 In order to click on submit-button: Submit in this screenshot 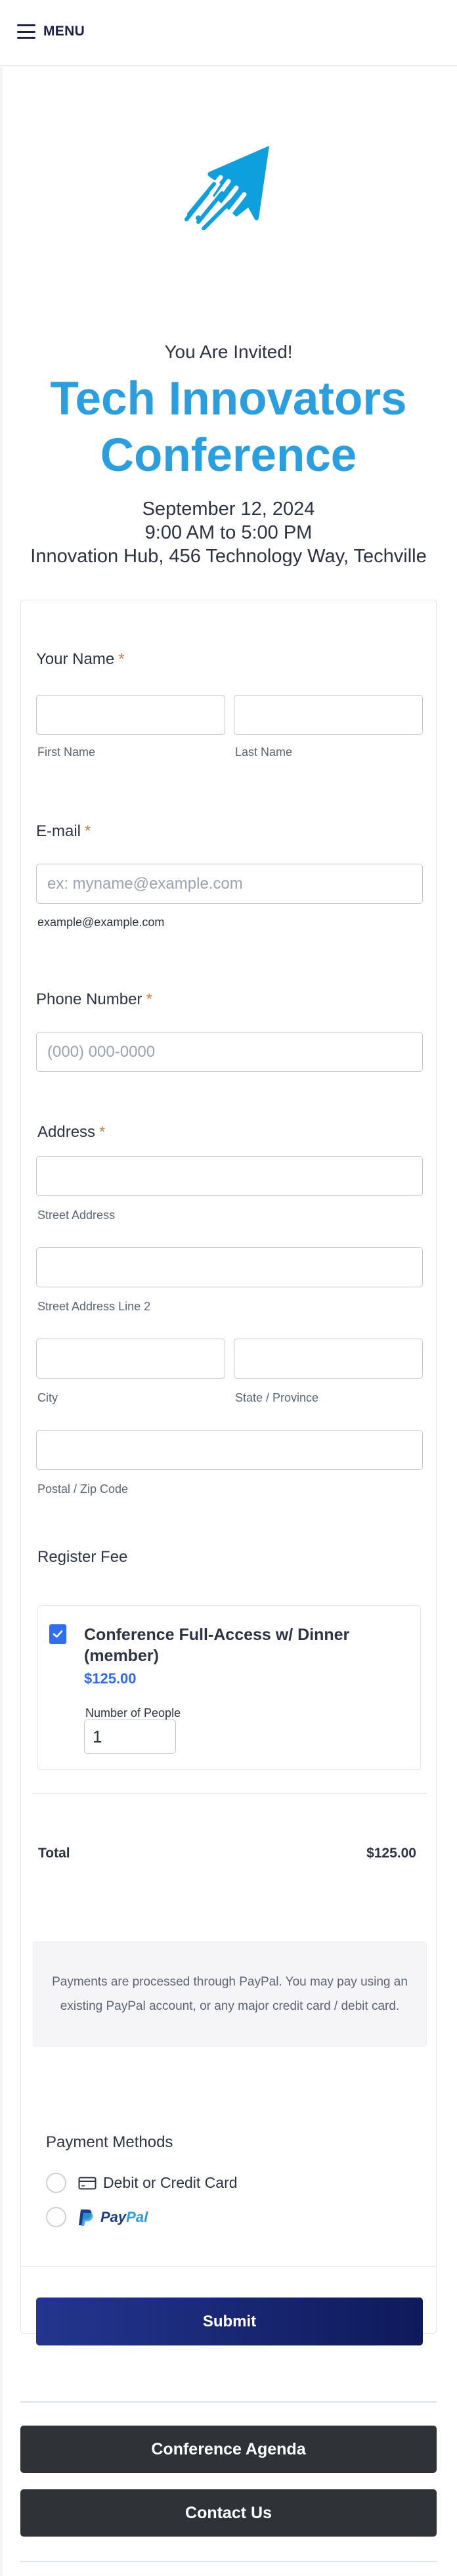, I will do `click(230, 2321)`.